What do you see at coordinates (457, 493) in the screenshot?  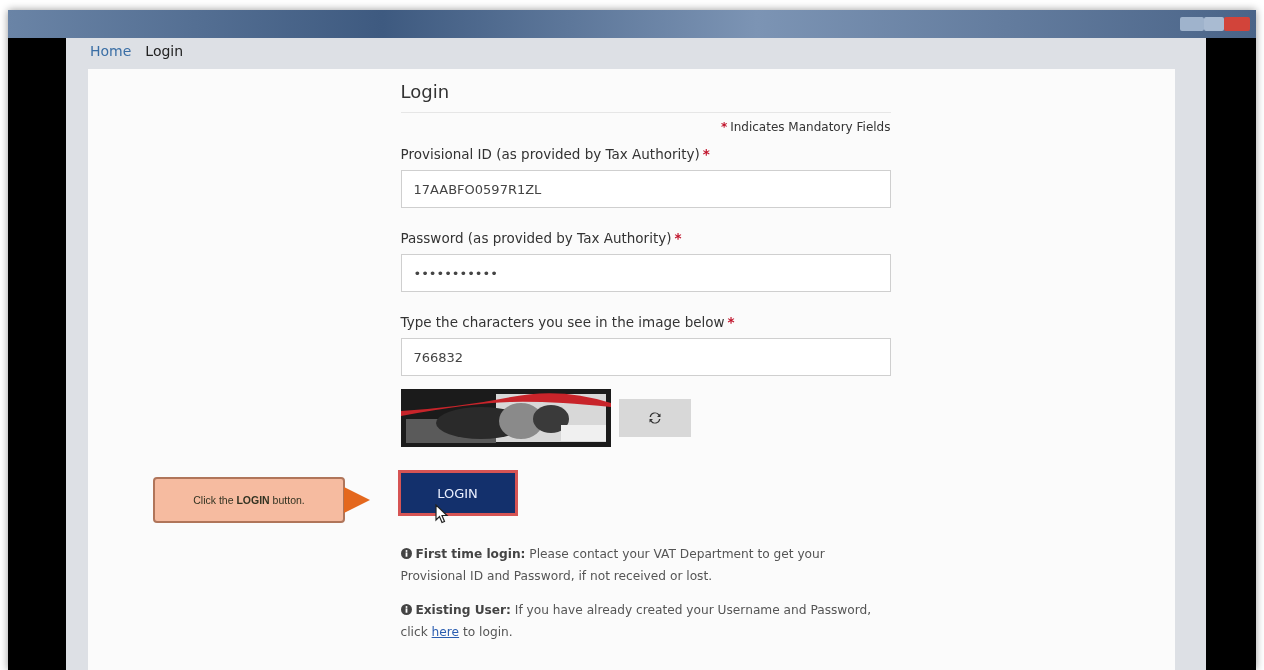 I see `login-button: LOGIN` at bounding box center [457, 493].